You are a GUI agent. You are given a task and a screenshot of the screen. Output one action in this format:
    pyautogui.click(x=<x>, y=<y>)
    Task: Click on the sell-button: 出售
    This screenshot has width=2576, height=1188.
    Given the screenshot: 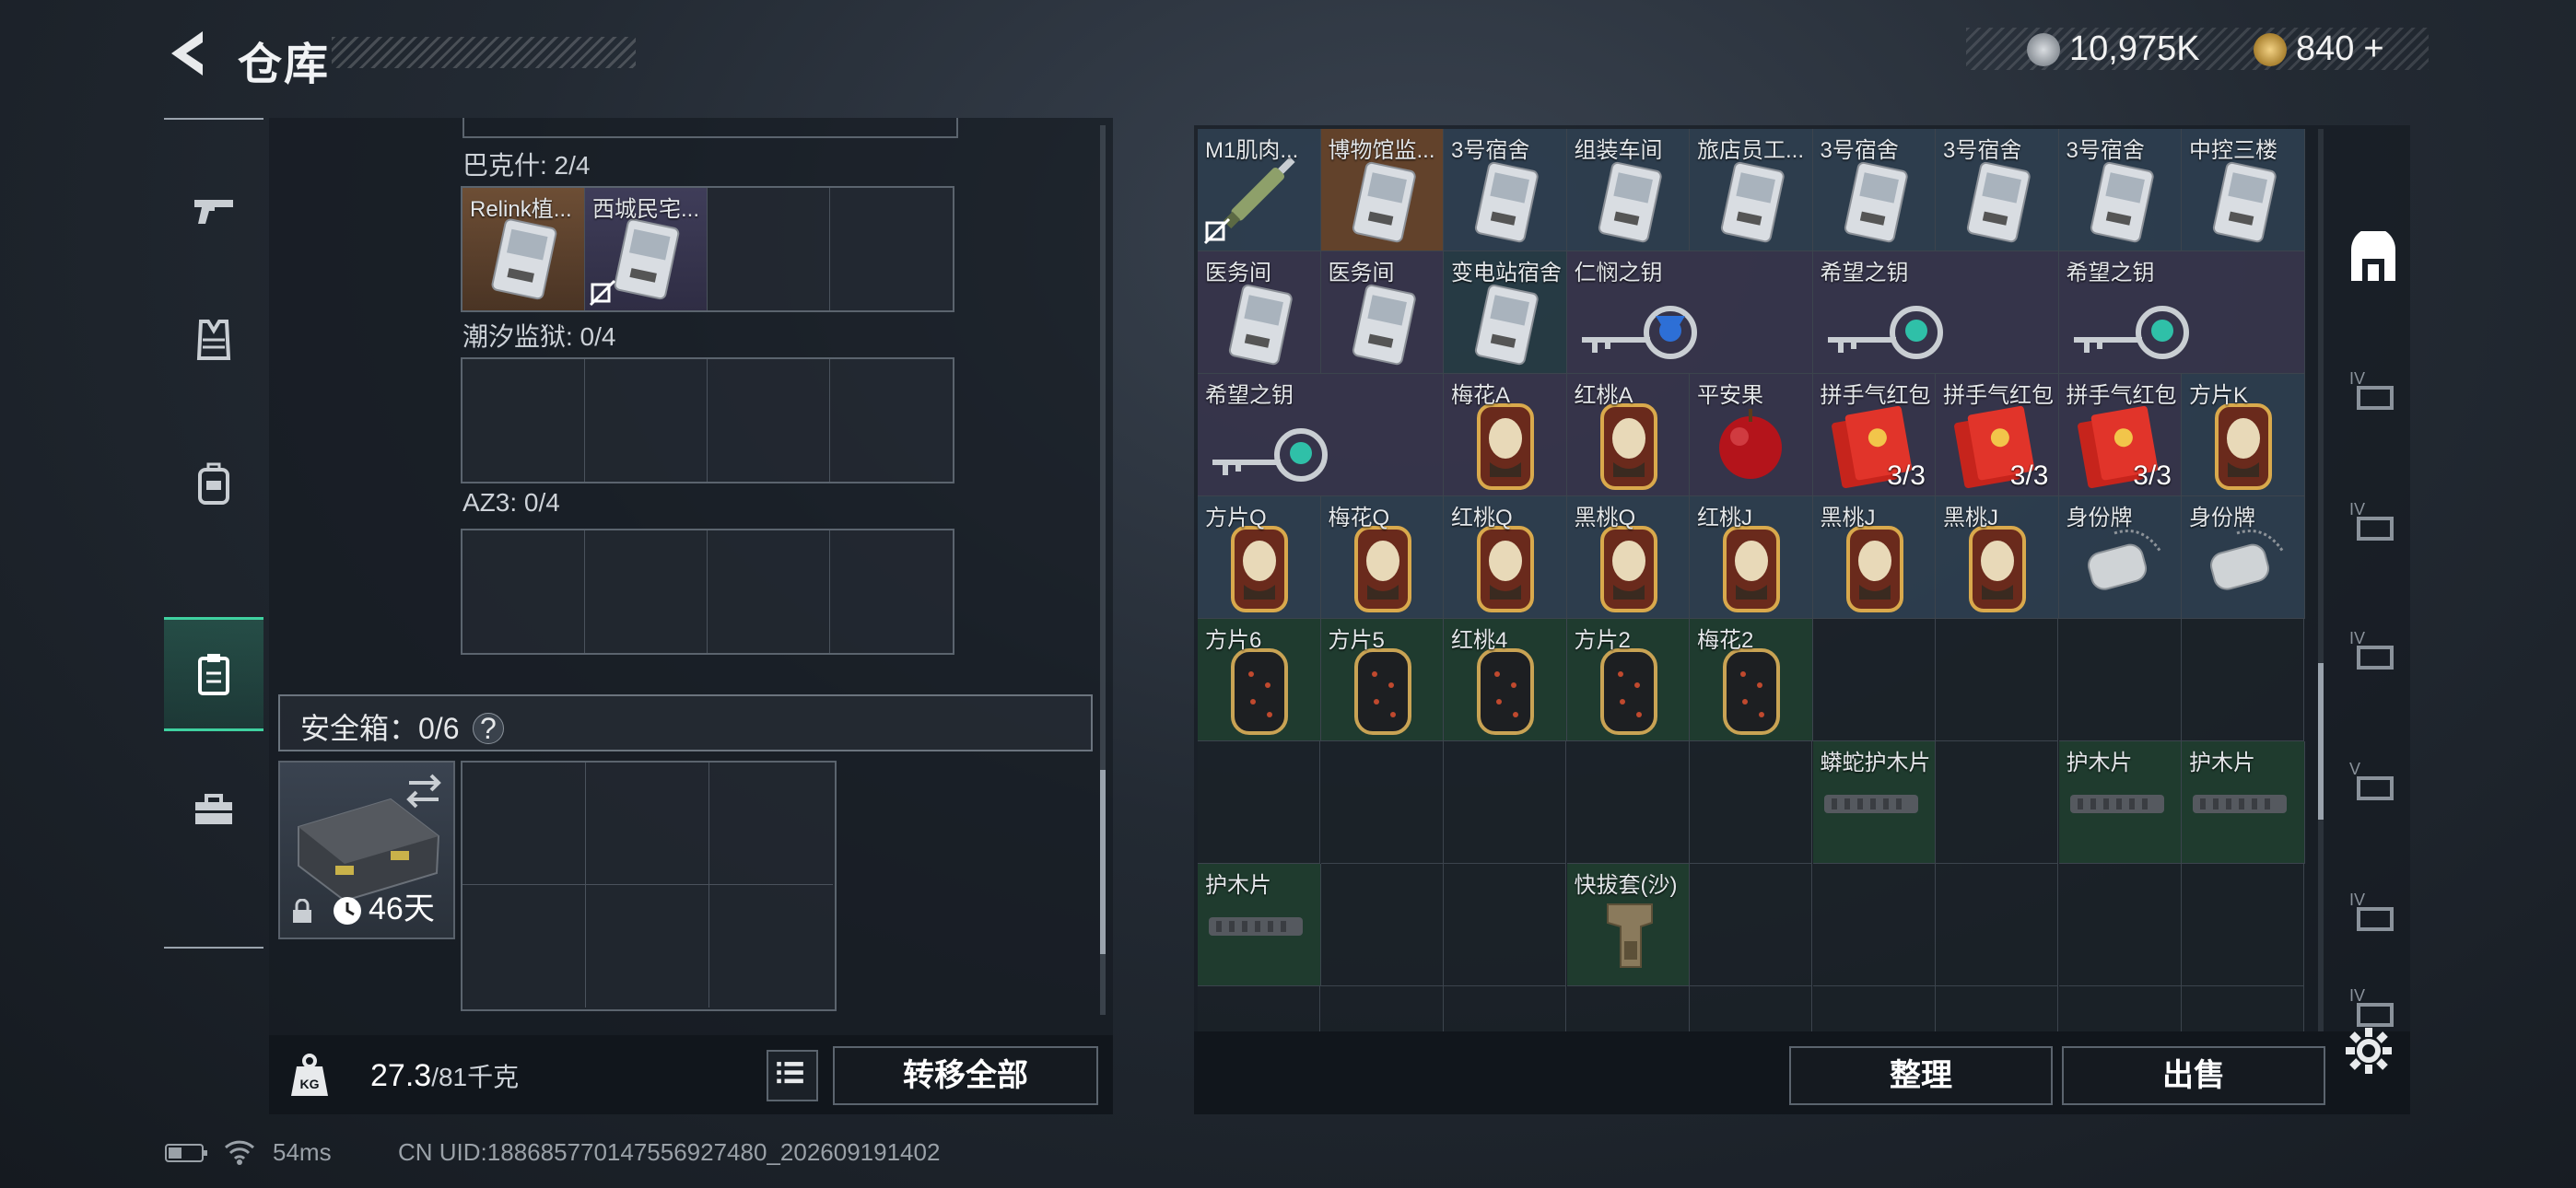 What is the action you would take?
    pyautogui.click(x=2193, y=1075)
    